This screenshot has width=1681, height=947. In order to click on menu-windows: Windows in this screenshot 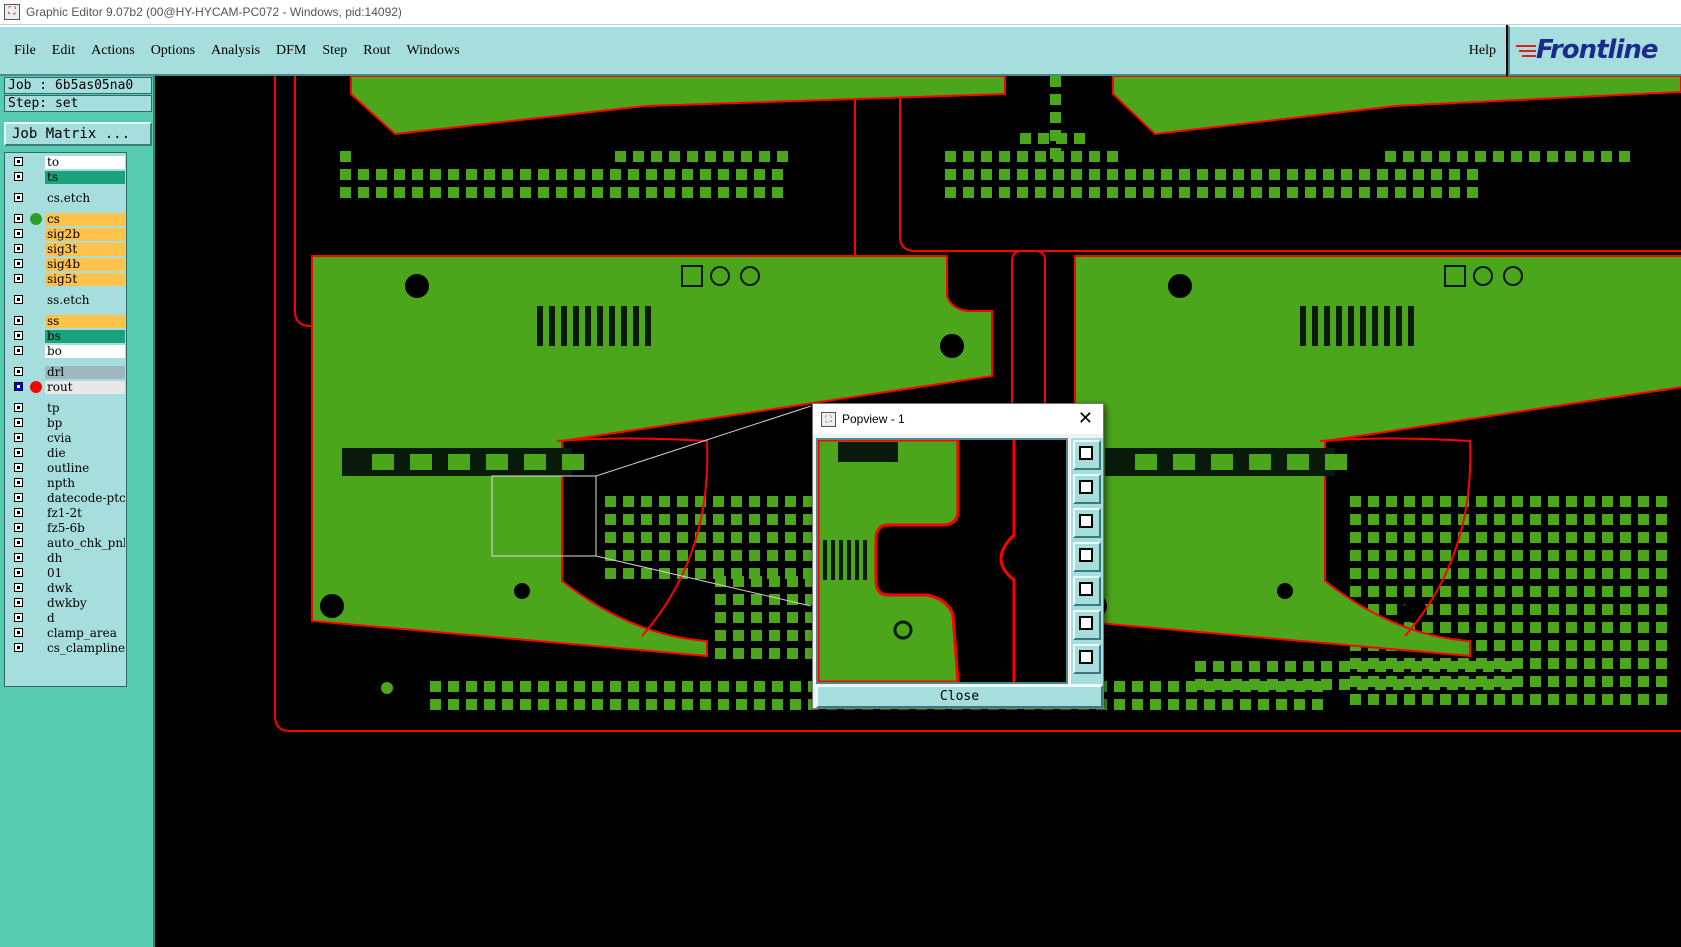, I will do `click(433, 51)`.